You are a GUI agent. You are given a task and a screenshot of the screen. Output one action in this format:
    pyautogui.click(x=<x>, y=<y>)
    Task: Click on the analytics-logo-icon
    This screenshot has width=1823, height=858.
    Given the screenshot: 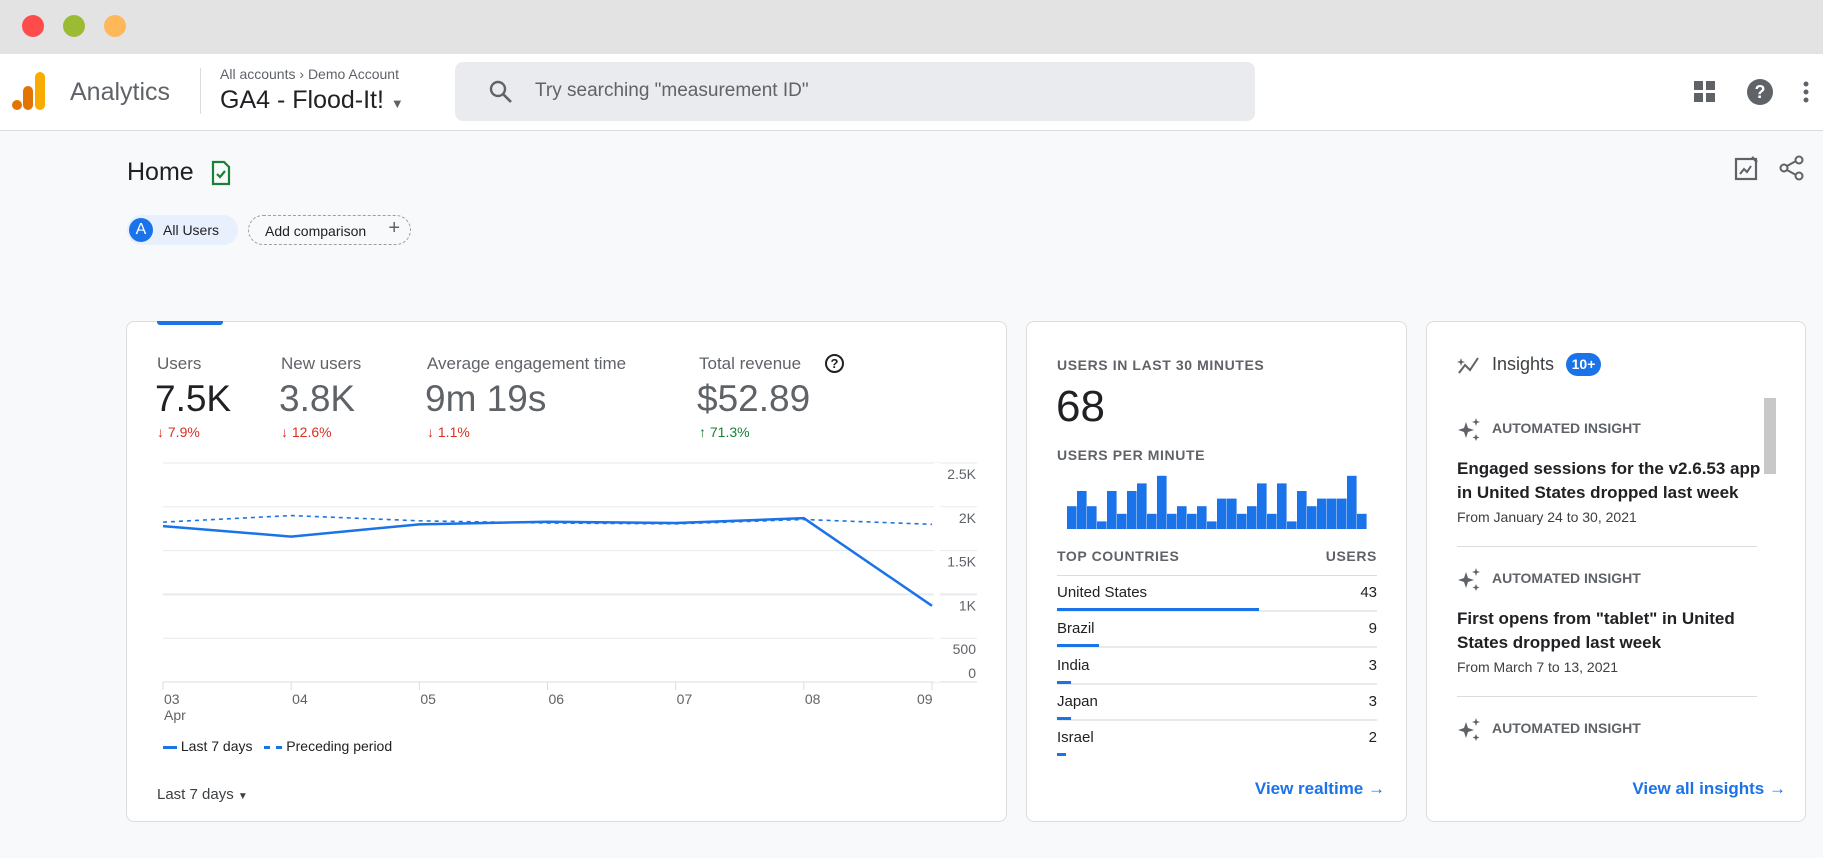 What is the action you would take?
    pyautogui.click(x=29, y=91)
    